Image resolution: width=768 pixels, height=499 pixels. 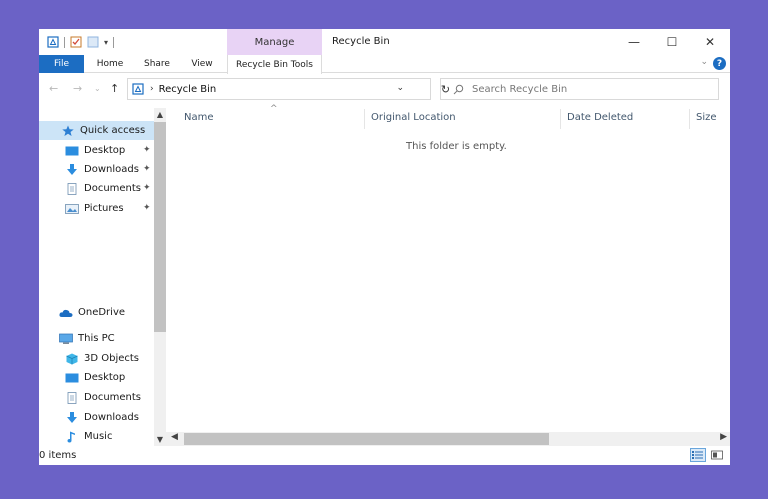 I want to click on manage-tab-group: Manage, so click(x=274, y=42).